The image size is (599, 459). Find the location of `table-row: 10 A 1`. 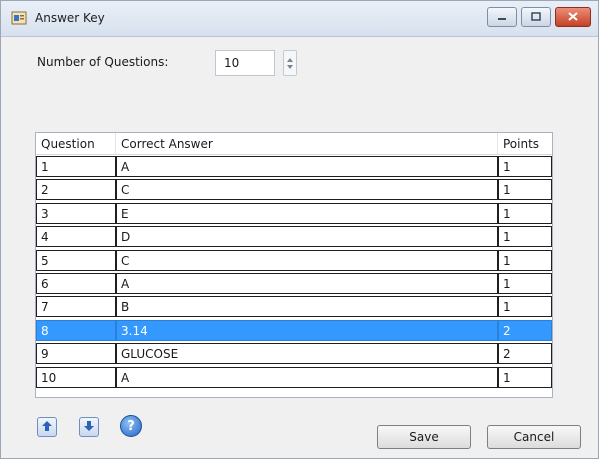

table-row: 10 A 1 is located at coordinates (294, 377).